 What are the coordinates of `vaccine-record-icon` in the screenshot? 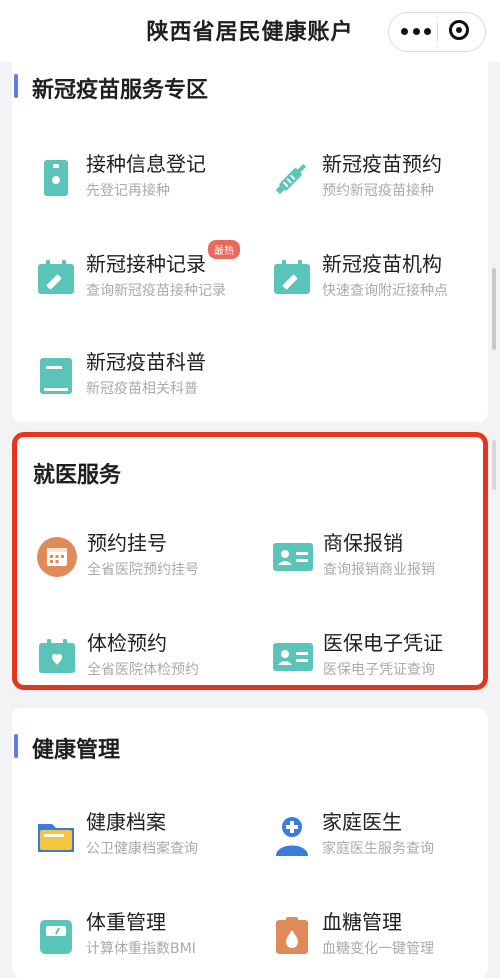 It's located at (56, 277).